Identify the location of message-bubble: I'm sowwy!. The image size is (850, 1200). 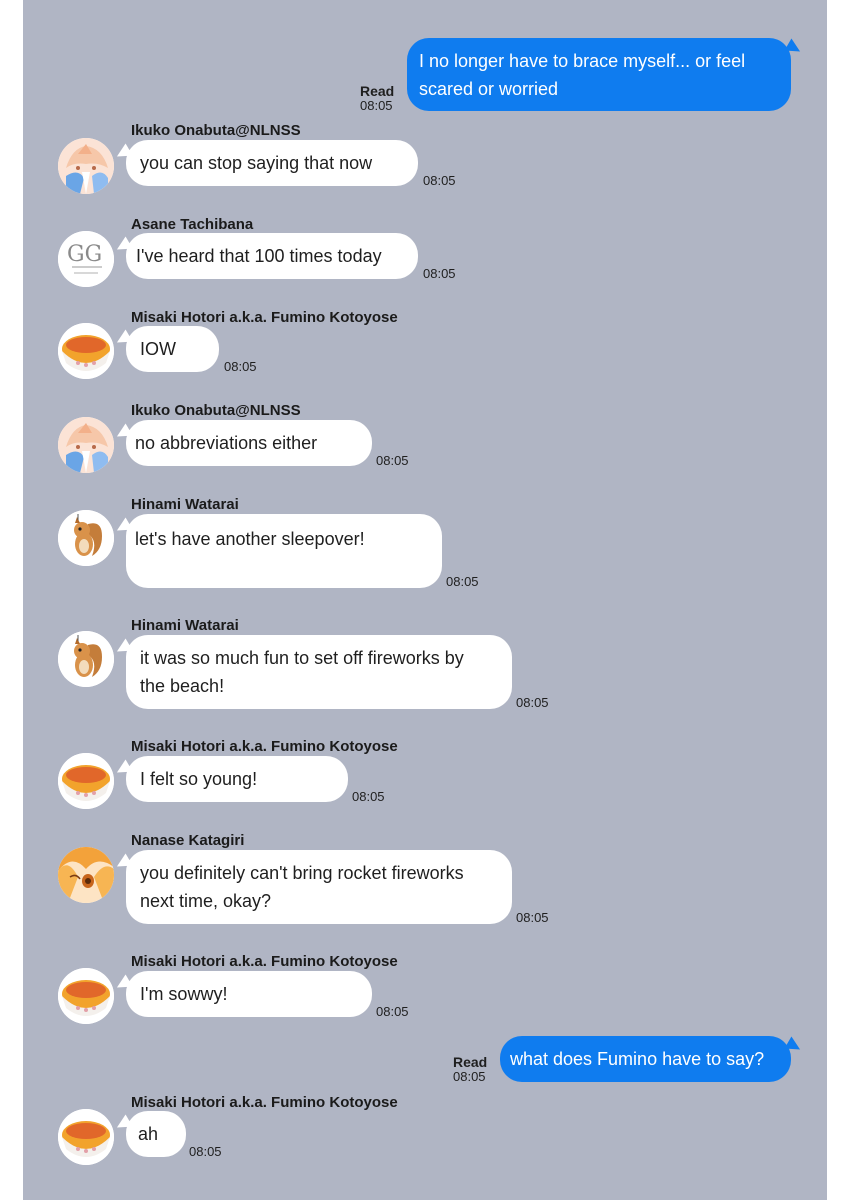
(249, 994).